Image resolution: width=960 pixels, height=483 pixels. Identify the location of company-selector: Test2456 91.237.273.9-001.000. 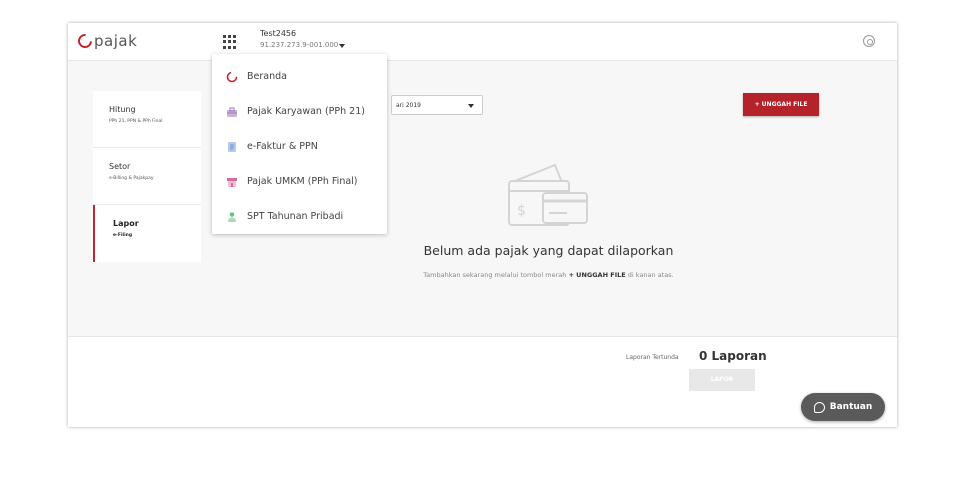
(302, 39).